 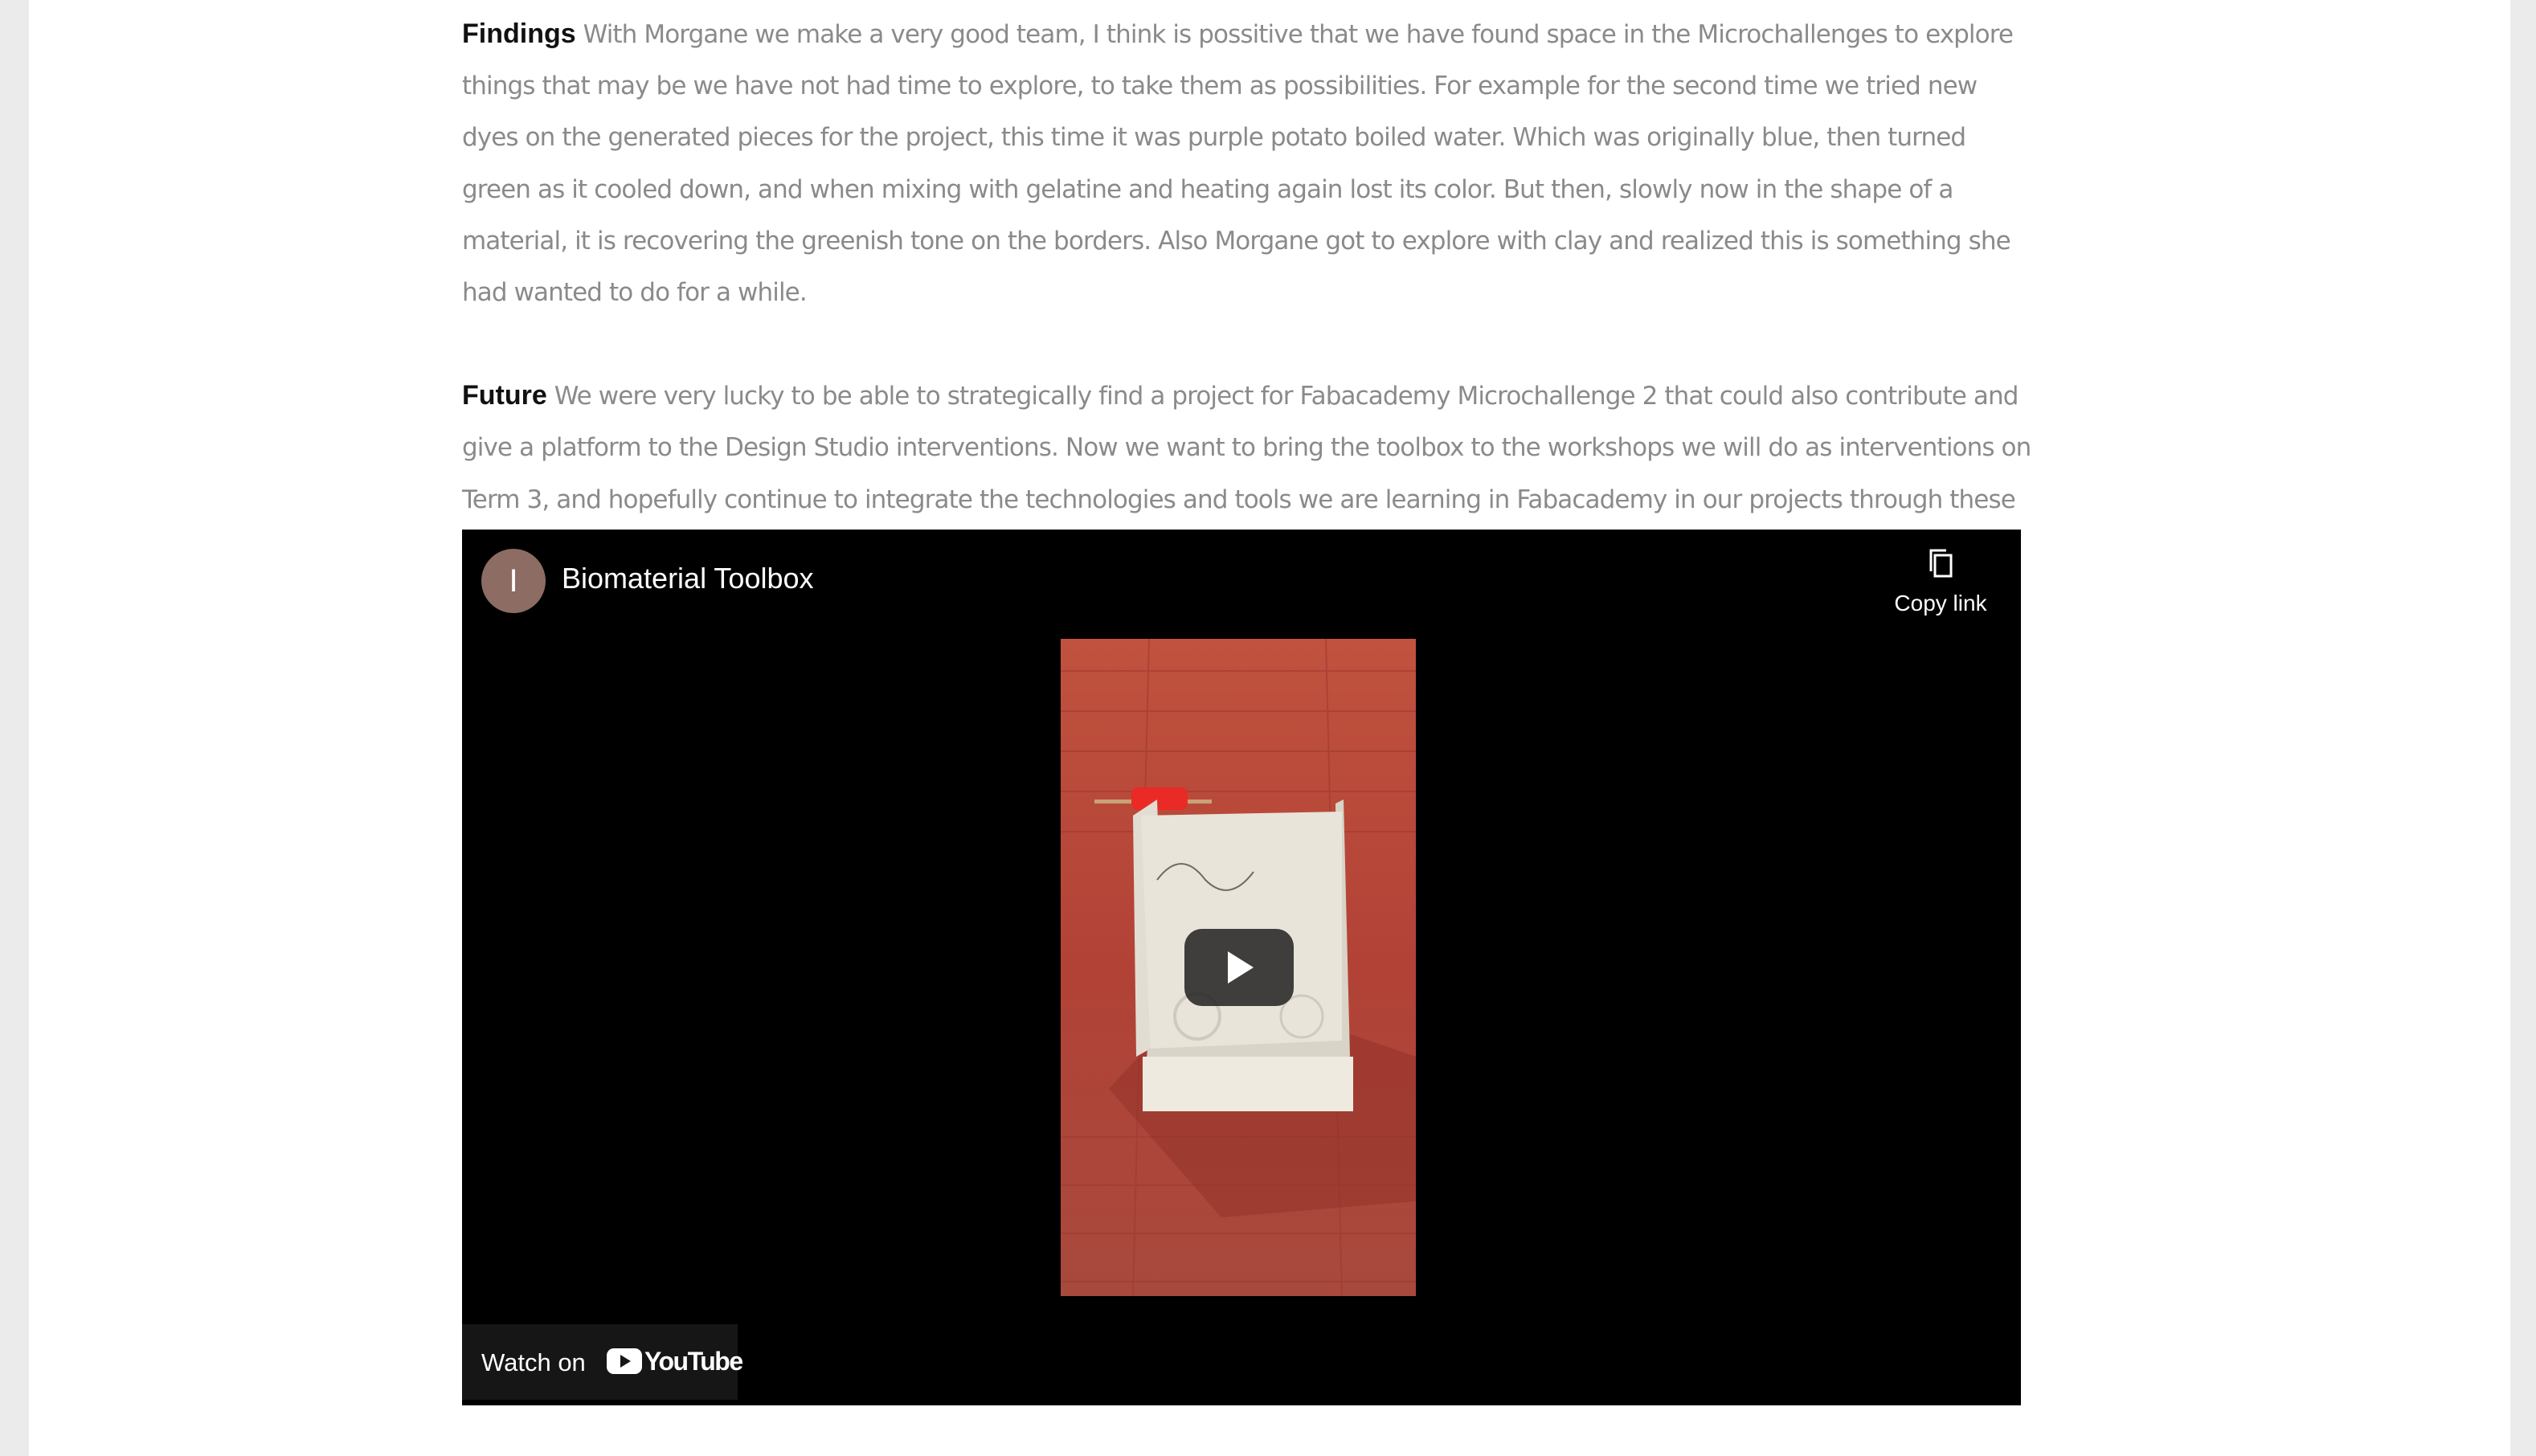 I want to click on video-title: Biomaterial Toolbox, so click(x=688, y=578).